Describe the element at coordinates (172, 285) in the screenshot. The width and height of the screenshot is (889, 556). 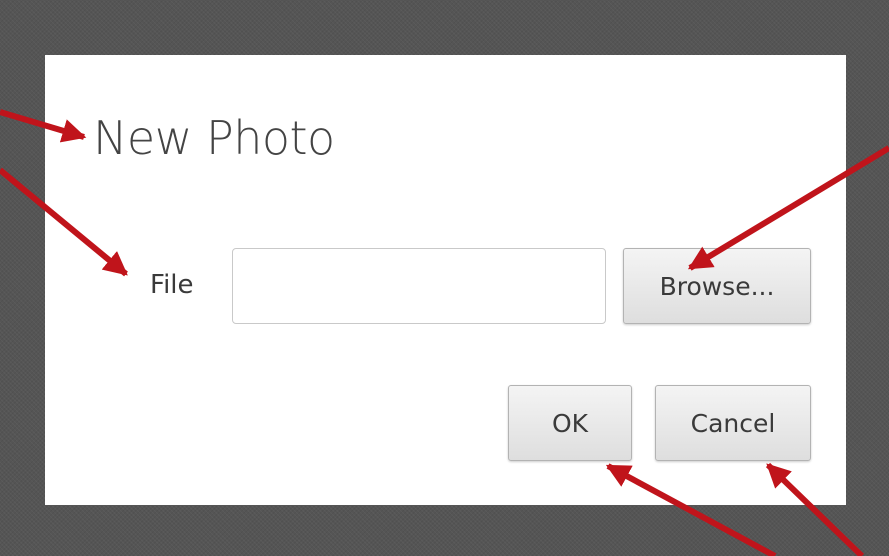
I see `file-label: File` at that location.